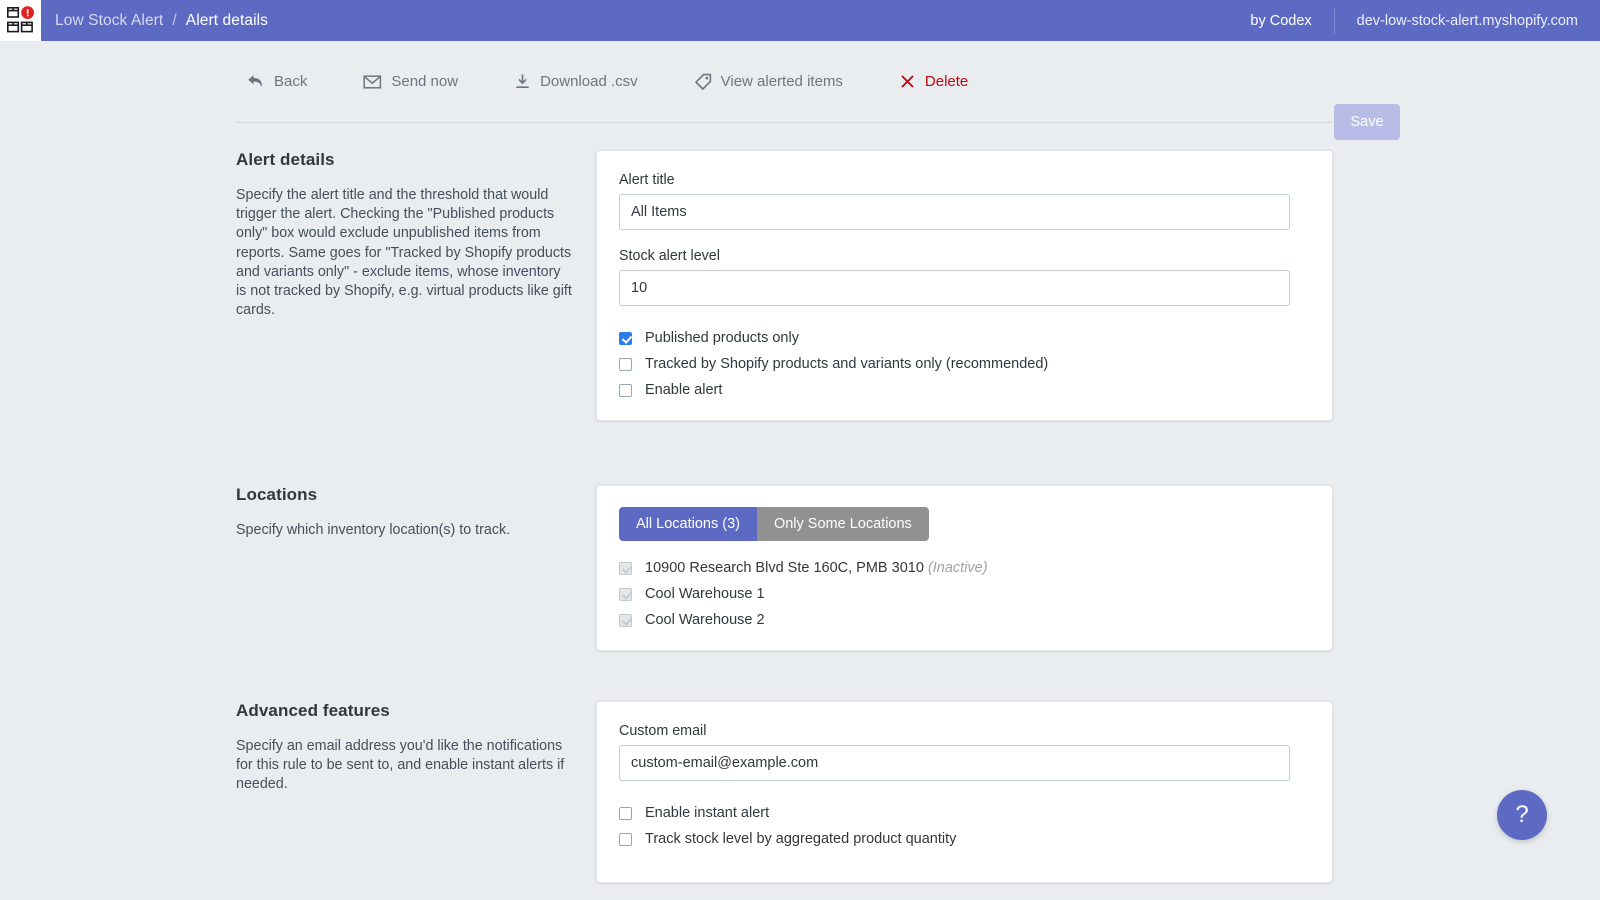 This screenshot has height=900, width=1600. I want to click on custom-email-label: Custom email, so click(663, 731).